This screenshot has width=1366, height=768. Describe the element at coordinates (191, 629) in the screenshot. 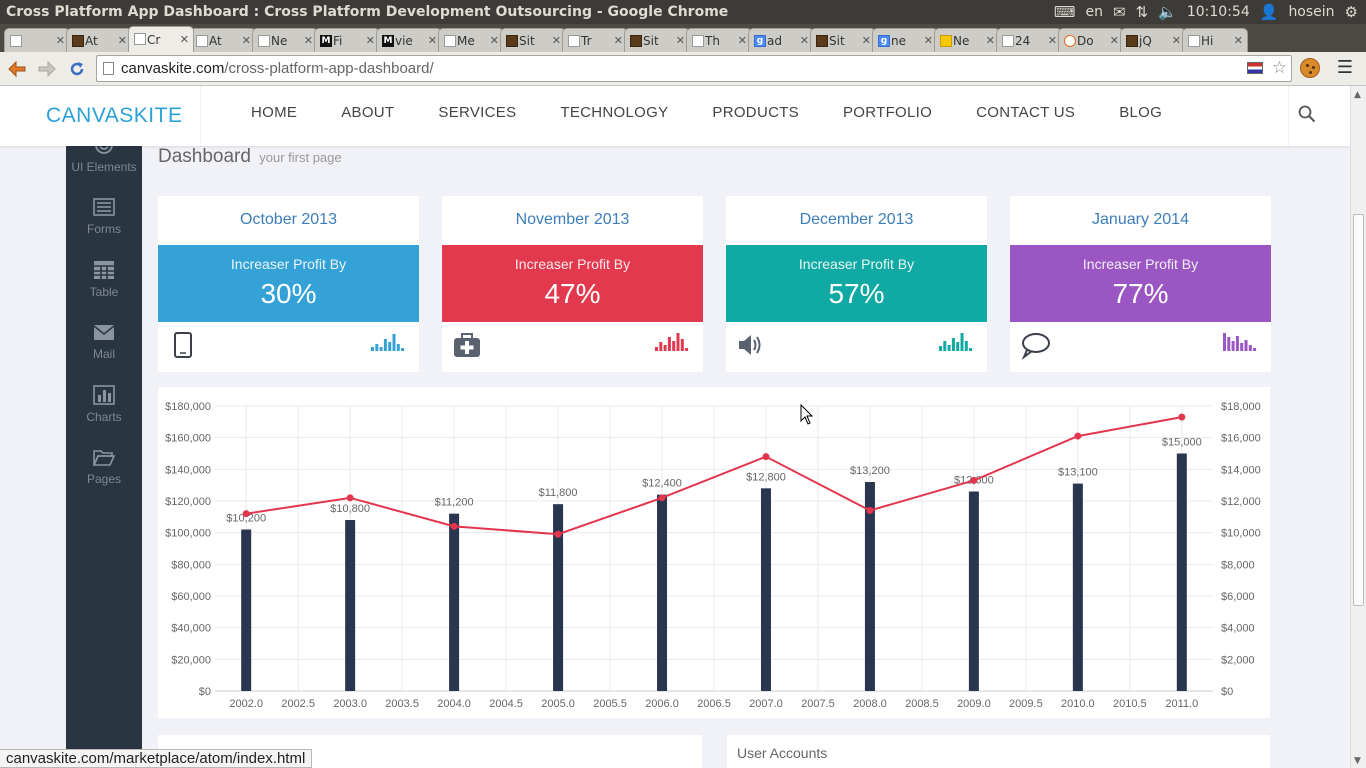

I see `left-axis-tick-label: $40,000` at that location.